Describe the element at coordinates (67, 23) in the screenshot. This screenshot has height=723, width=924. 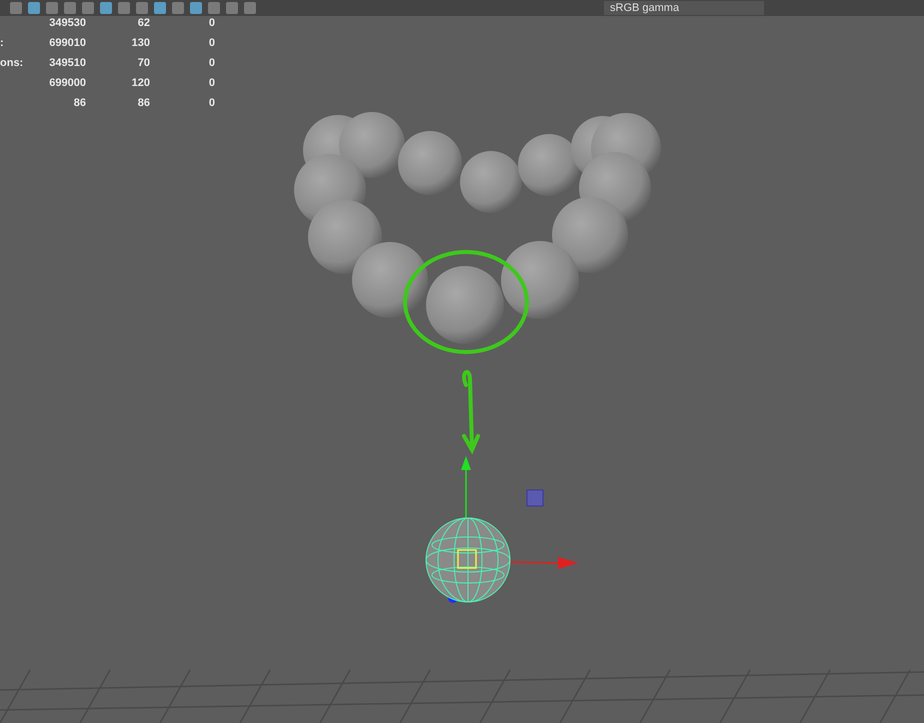
I see `stat-value: 349530` at that location.